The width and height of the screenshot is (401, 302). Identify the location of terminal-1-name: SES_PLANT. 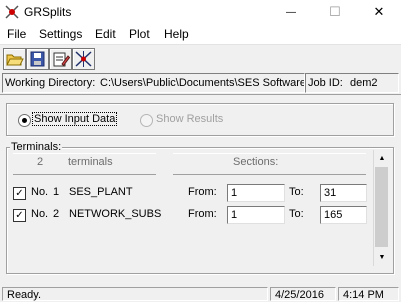
(101, 192).